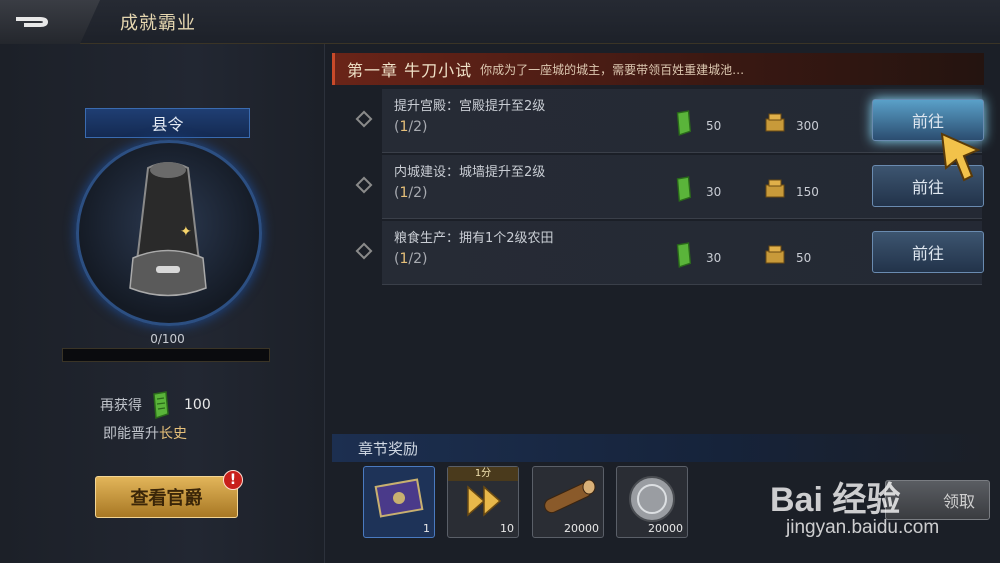 This screenshot has height=563, width=1000. What do you see at coordinates (166, 497) in the screenshot?
I see `view-ranks-button: 查看官爵` at bounding box center [166, 497].